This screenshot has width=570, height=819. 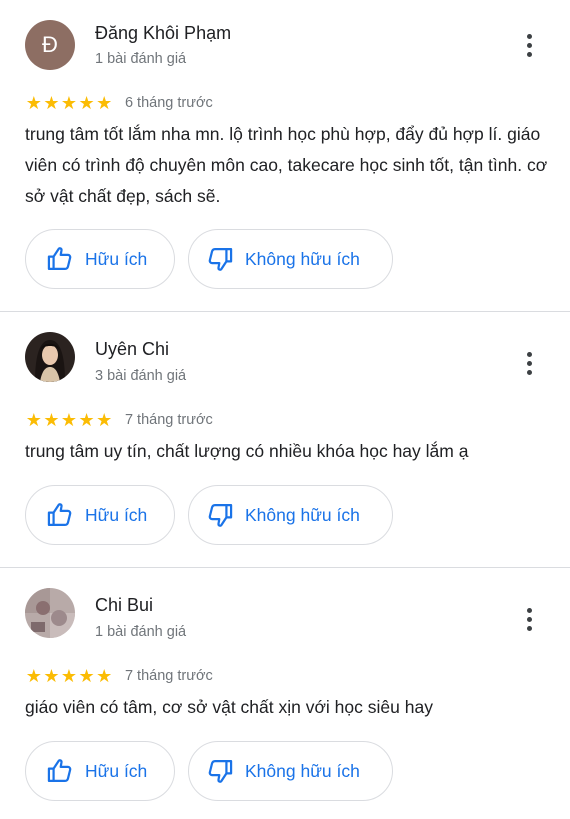 What do you see at coordinates (132, 349) in the screenshot?
I see `reviewer-name: Uyên Chi` at bounding box center [132, 349].